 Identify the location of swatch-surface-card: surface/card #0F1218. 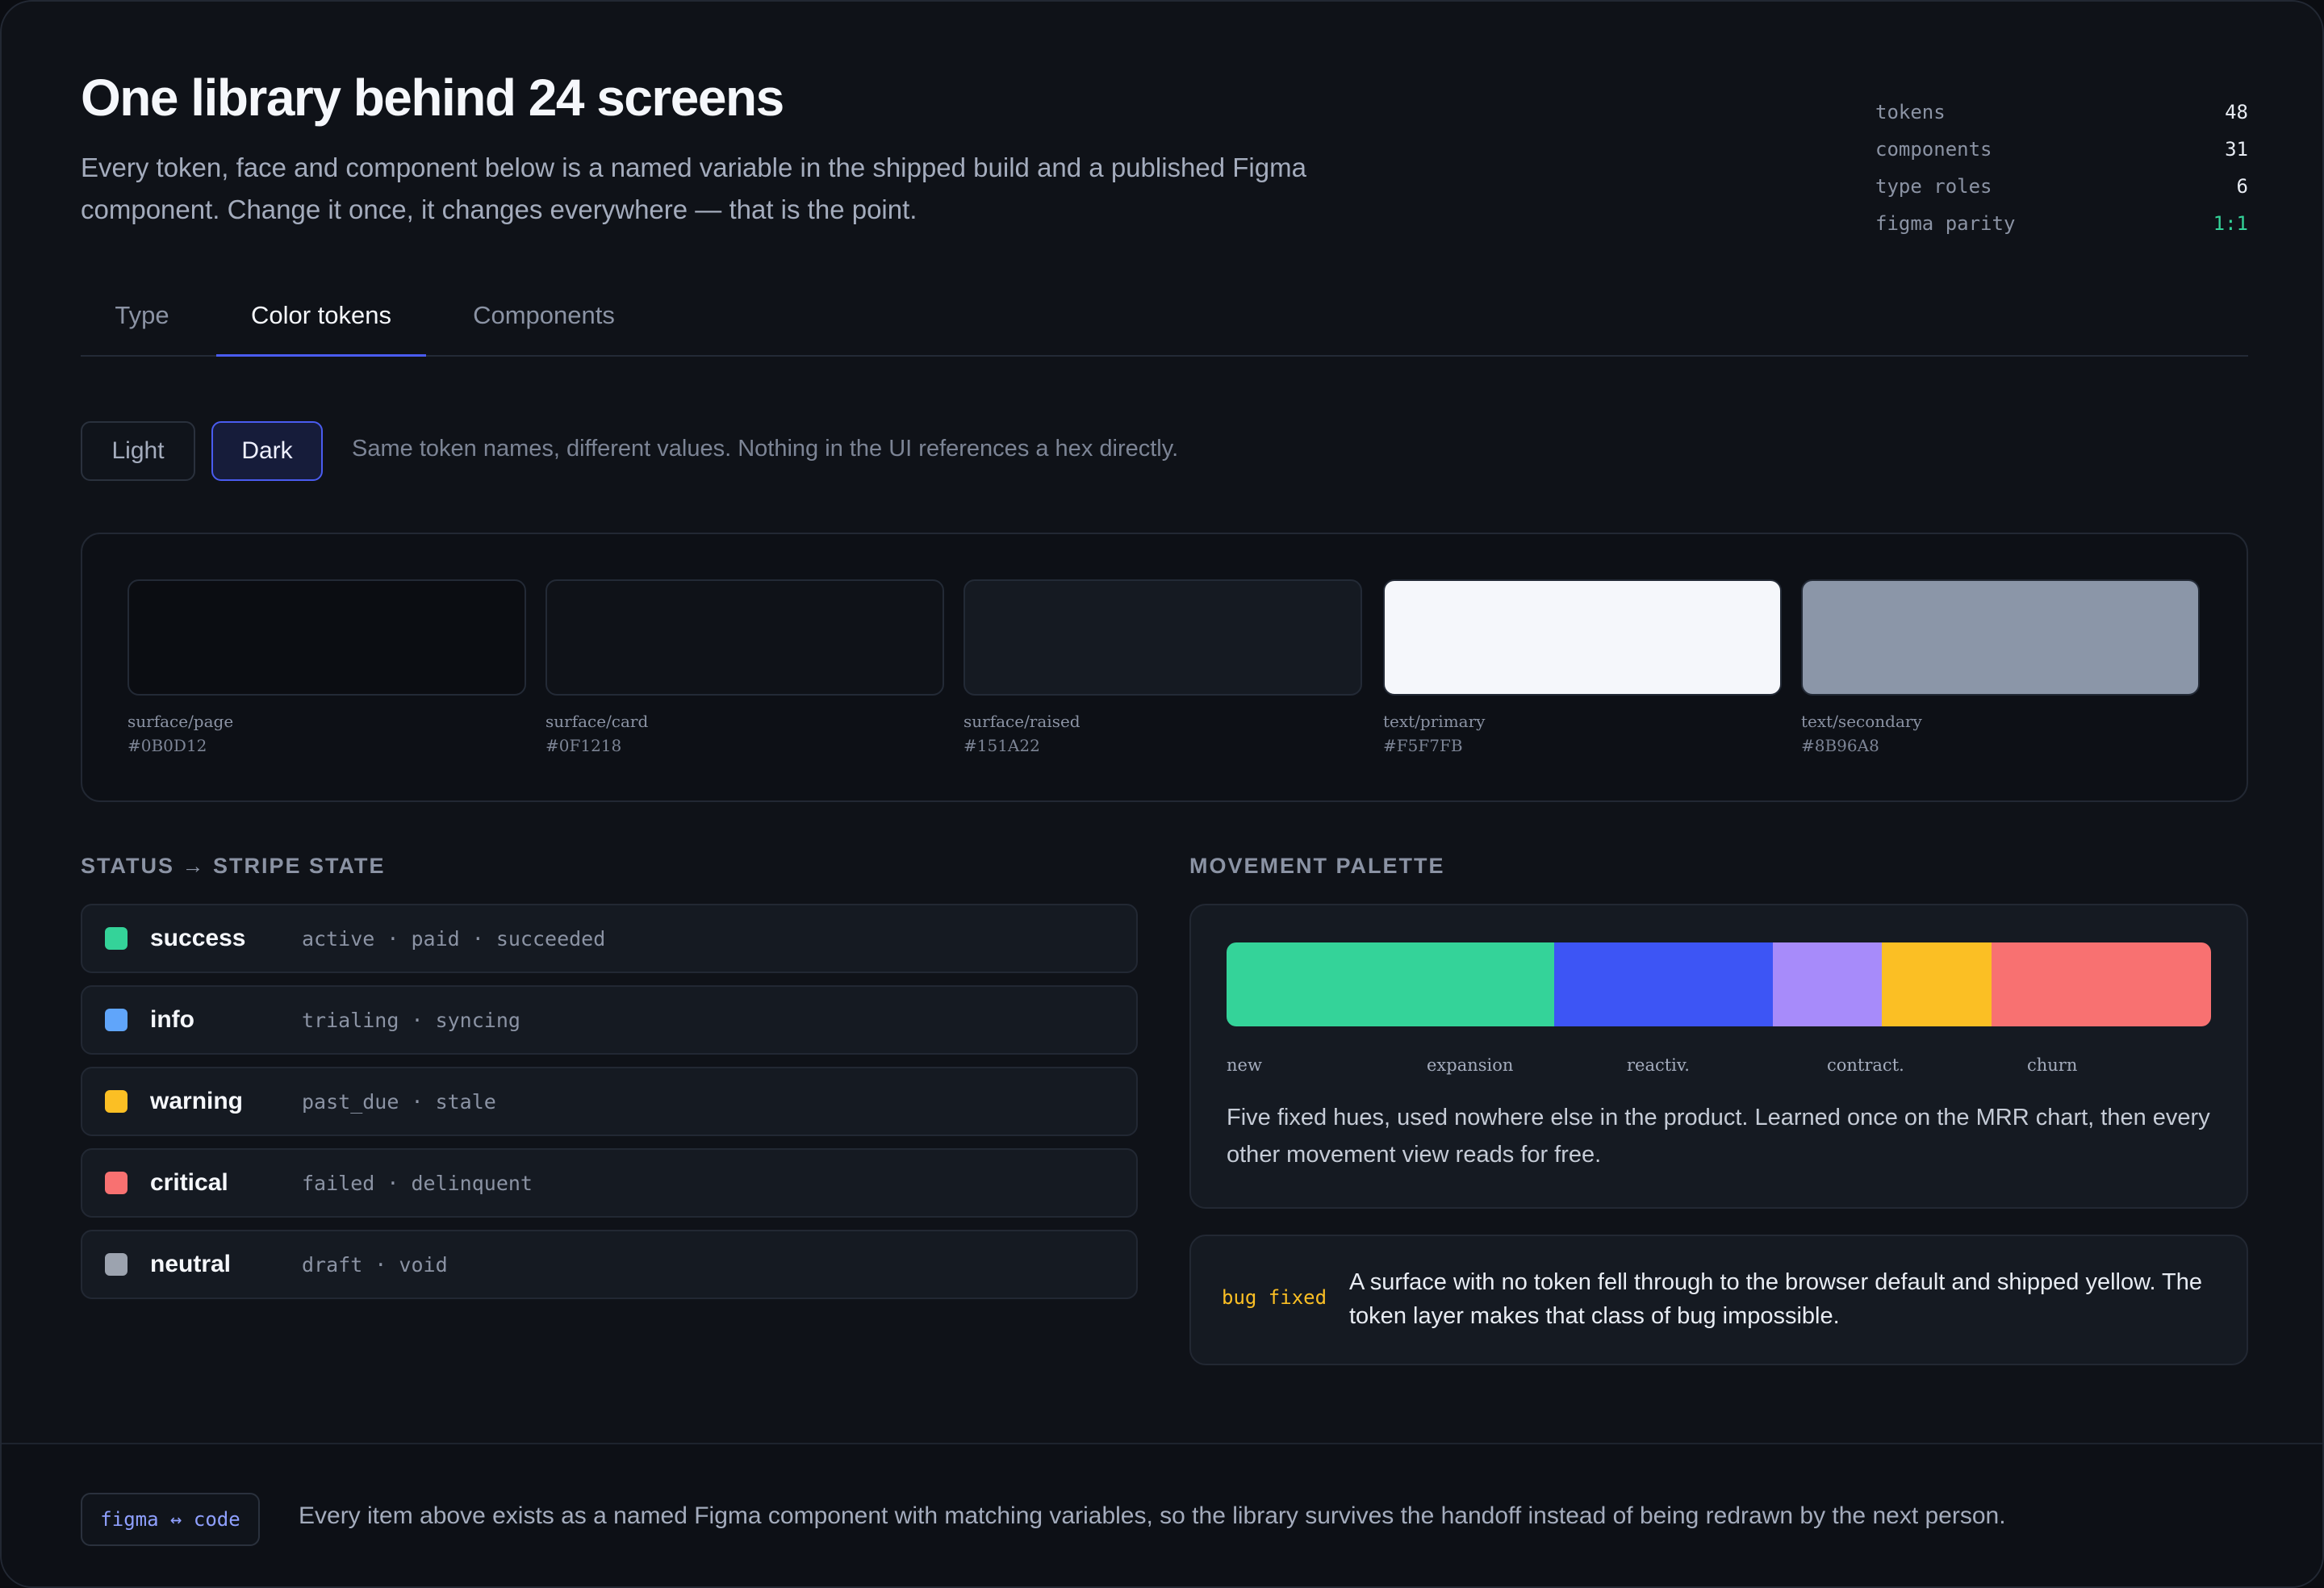
(744, 667).